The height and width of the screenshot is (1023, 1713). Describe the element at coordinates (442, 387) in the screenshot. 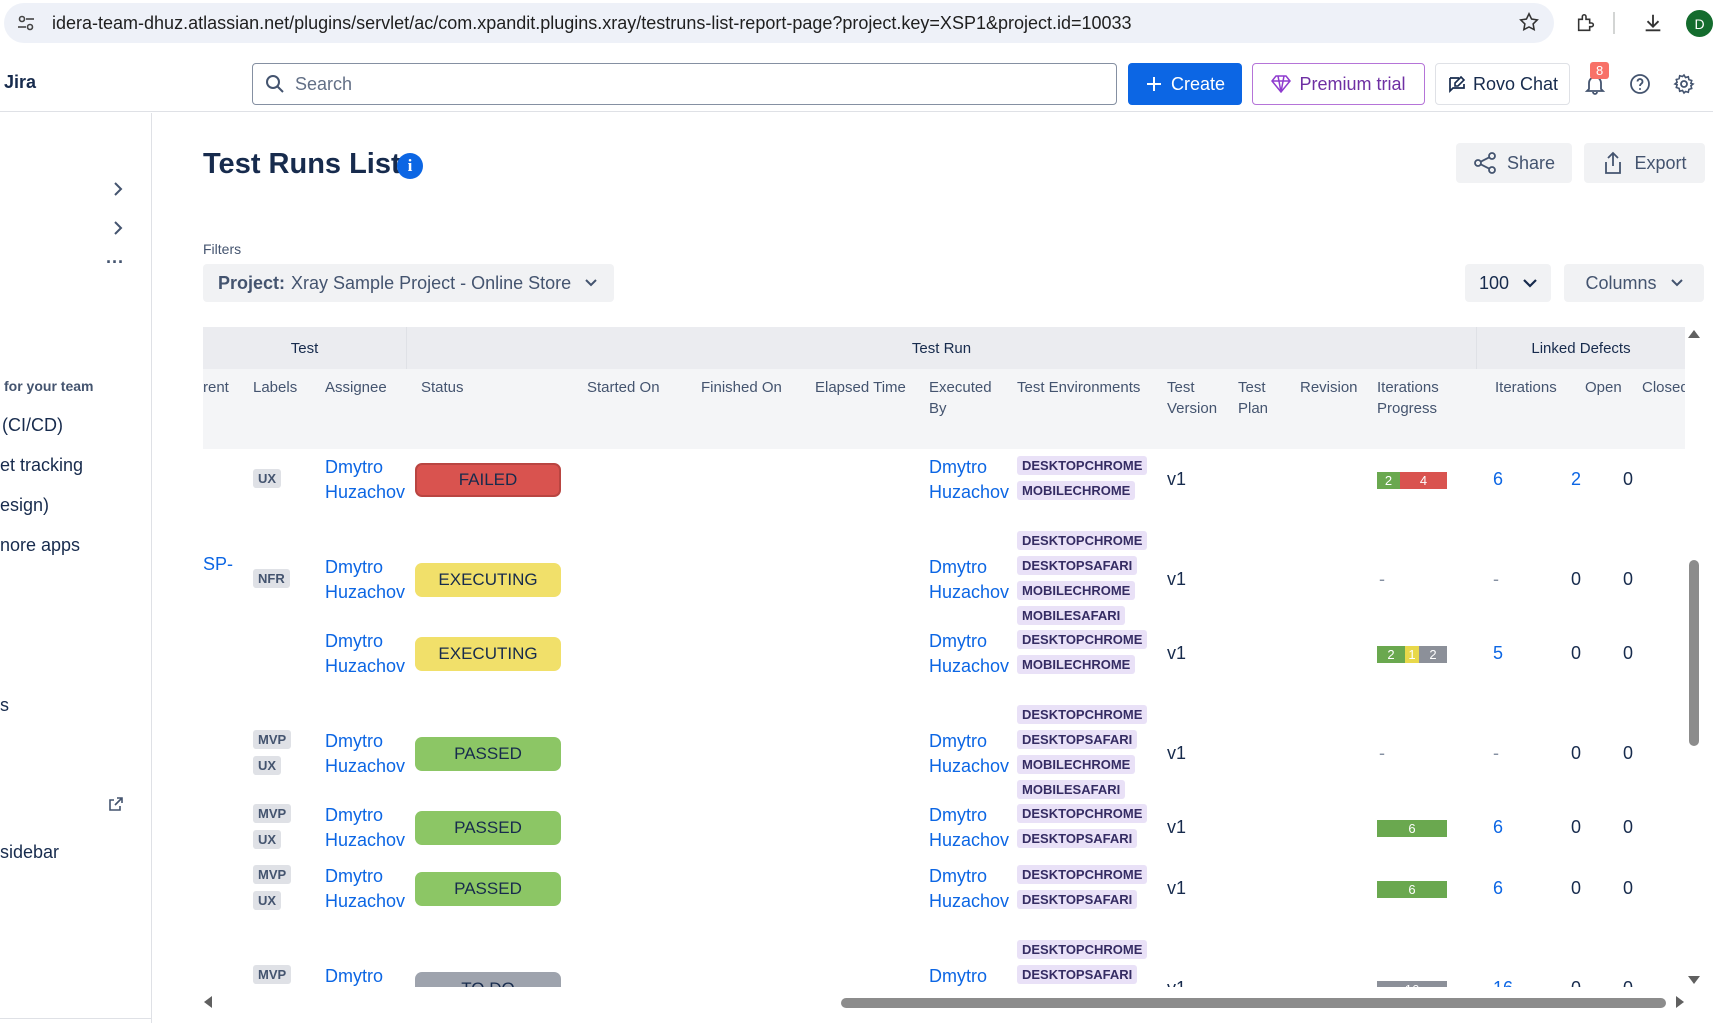

I see `column-header-status: Status` at that location.